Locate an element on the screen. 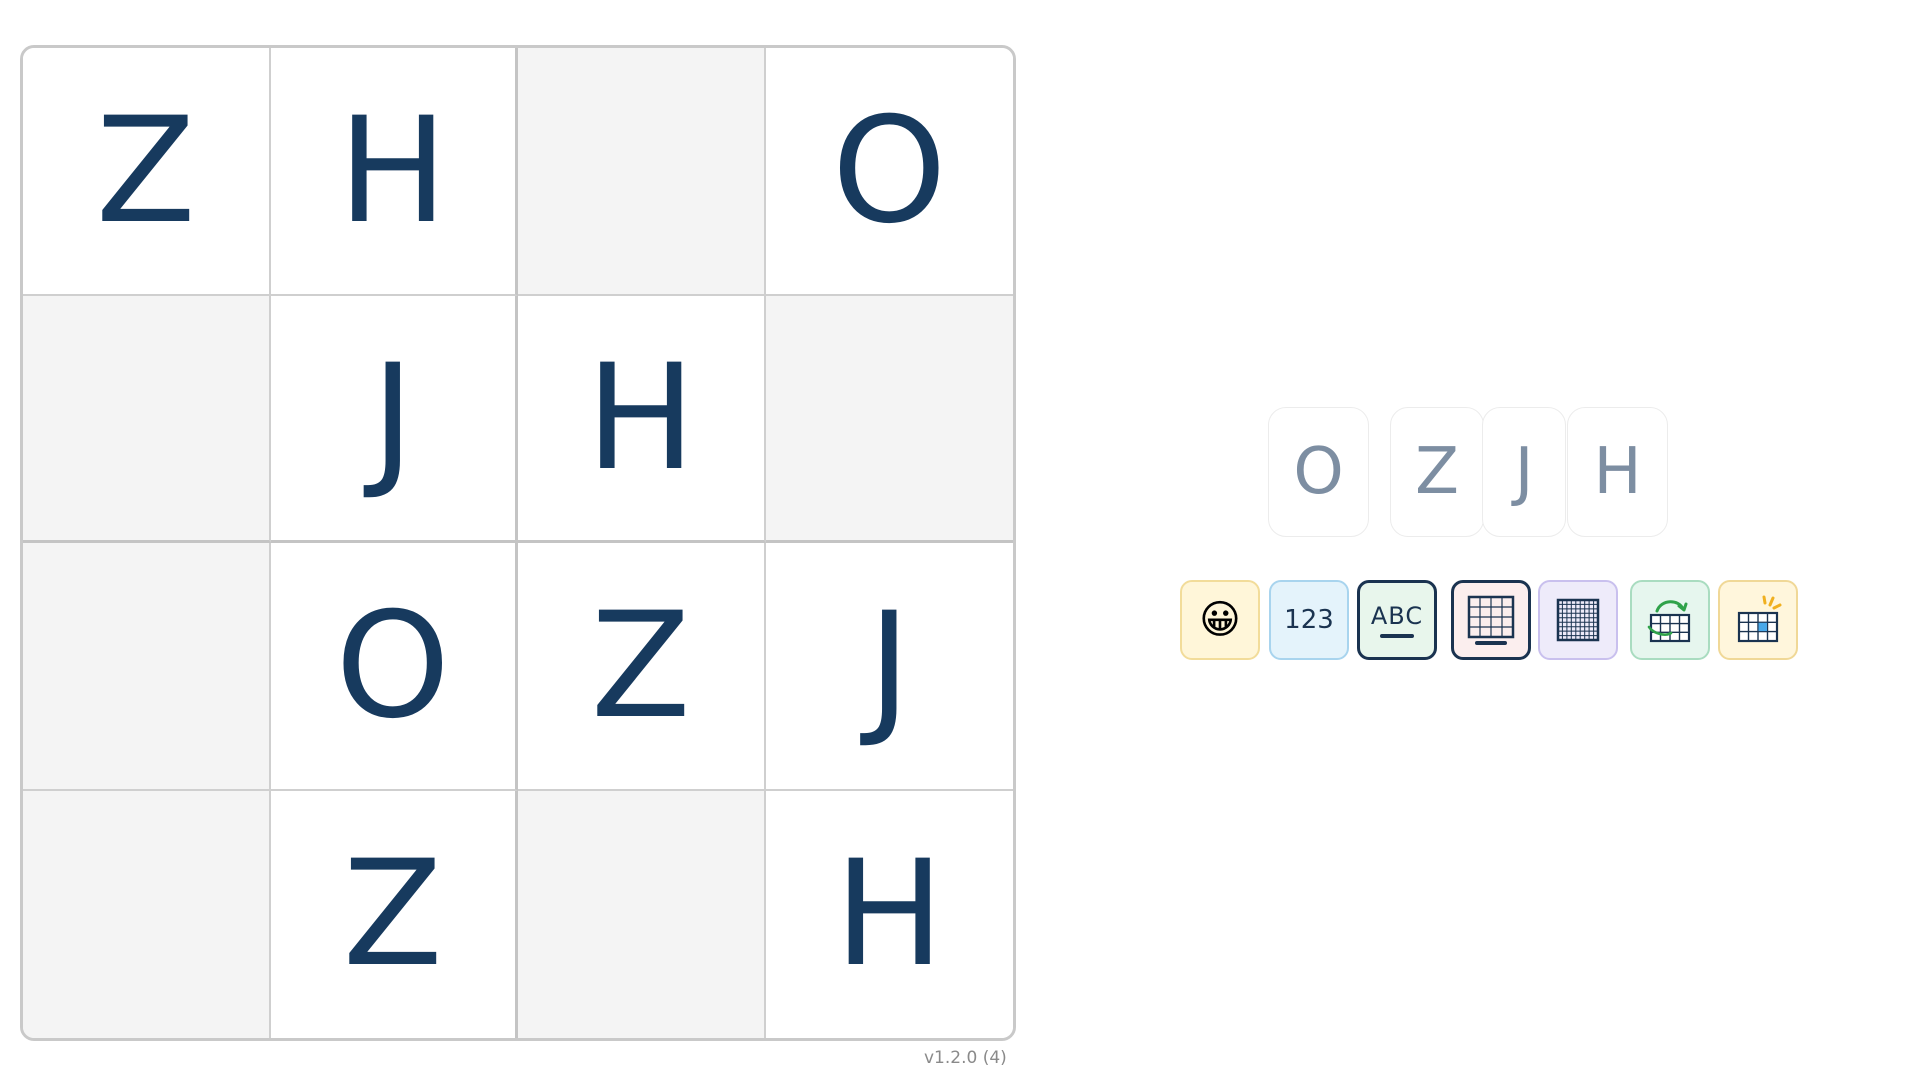 This screenshot has width=1920, height=1080. palette-letter-z: Z is located at coordinates (1437, 472).